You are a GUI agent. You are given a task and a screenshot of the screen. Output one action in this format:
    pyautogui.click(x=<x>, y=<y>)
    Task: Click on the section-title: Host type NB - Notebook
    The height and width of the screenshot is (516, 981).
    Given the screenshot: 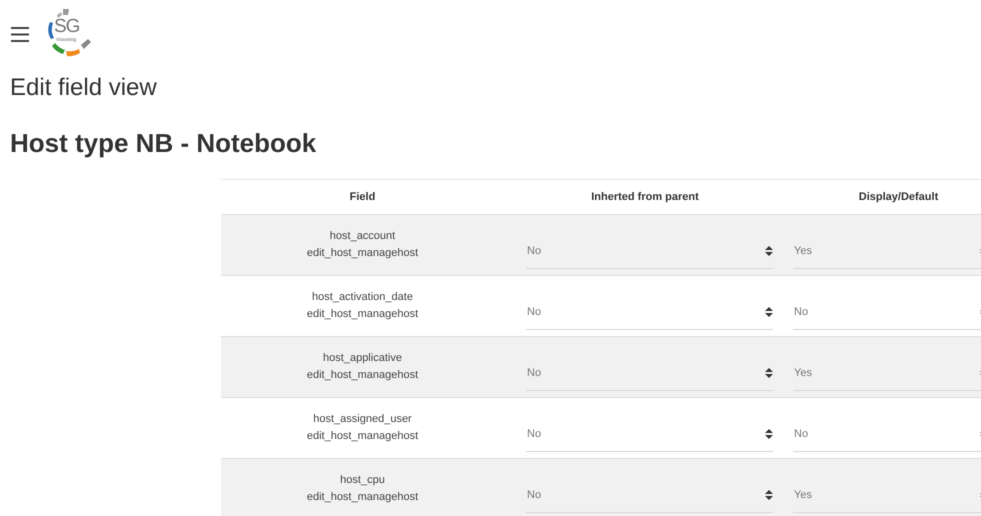 What is the action you would take?
    pyautogui.click(x=164, y=143)
    